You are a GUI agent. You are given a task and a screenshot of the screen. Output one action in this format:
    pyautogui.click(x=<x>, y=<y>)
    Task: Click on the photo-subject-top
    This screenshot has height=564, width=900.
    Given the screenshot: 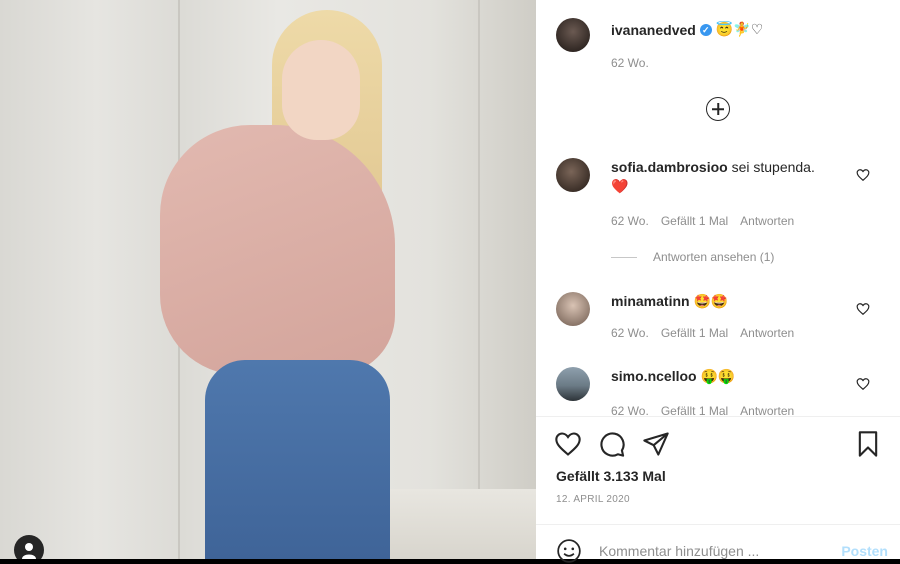 What is the action you would take?
    pyautogui.click(x=277, y=250)
    